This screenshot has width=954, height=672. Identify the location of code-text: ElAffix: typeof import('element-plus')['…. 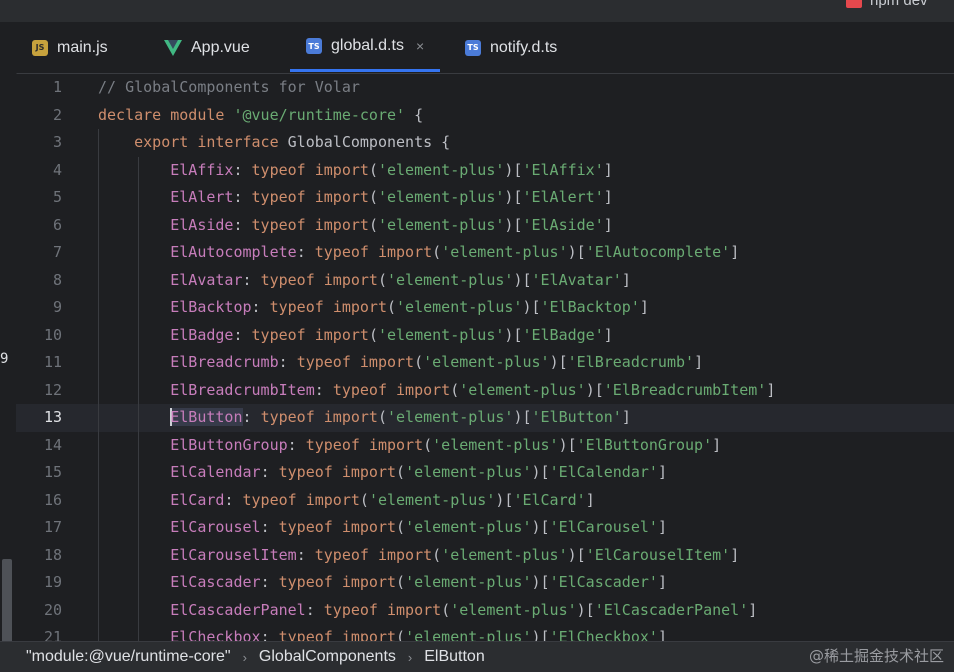
(391, 169).